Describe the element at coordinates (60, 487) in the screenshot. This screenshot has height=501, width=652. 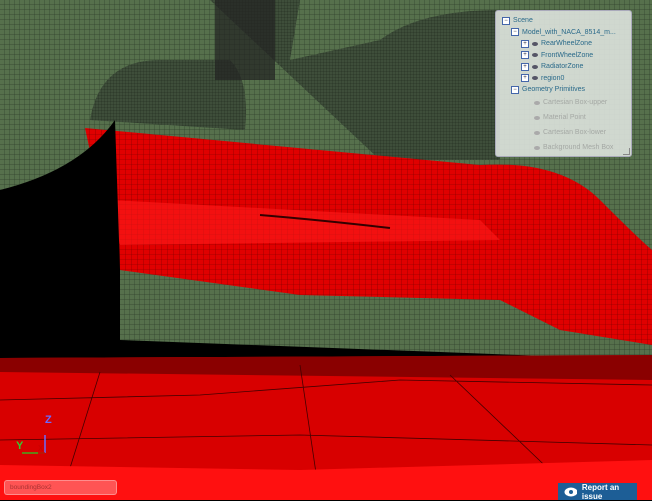
I see `selected-object-name-field: boundingBox2` at that location.